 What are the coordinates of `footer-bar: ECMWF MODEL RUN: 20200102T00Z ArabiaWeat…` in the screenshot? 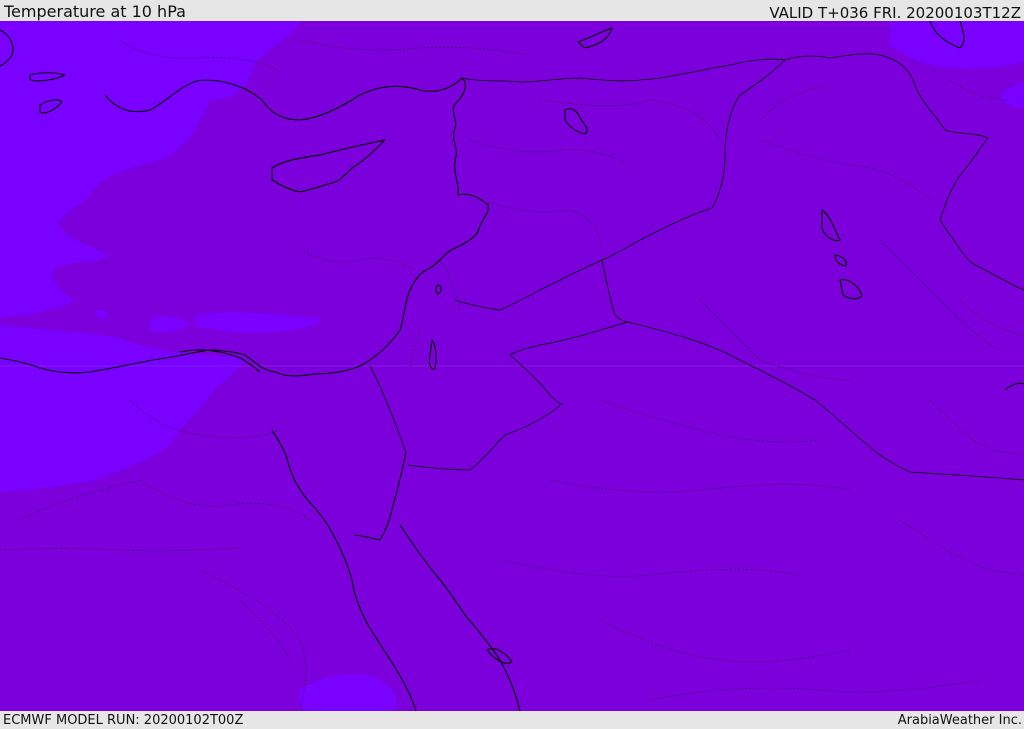 It's located at (512, 720).